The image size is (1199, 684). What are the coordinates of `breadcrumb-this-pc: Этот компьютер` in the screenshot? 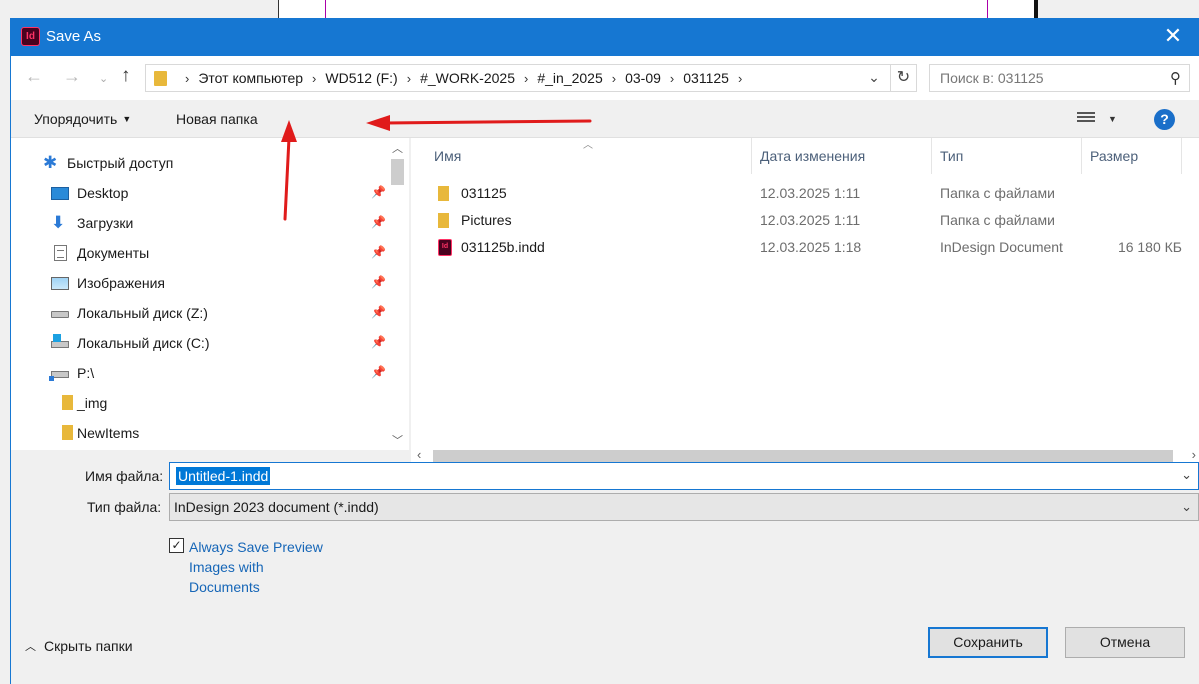 It's located at (250, 78).